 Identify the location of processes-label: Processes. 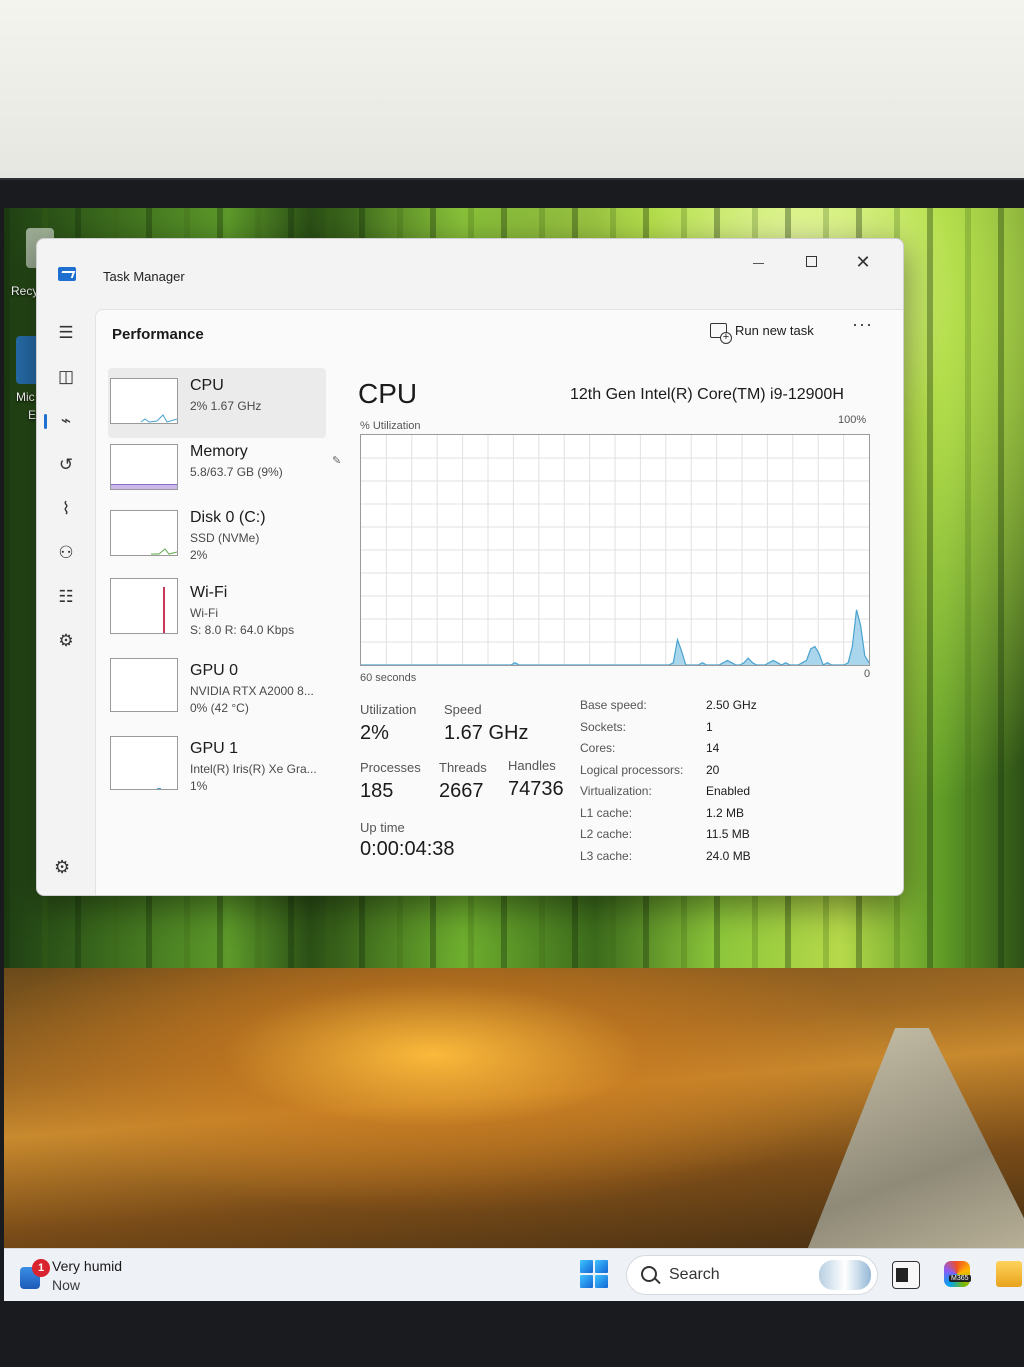
(390, 767).